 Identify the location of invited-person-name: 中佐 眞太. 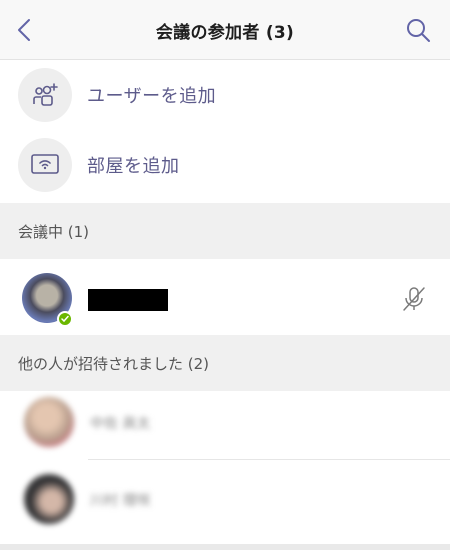
(120, 424).